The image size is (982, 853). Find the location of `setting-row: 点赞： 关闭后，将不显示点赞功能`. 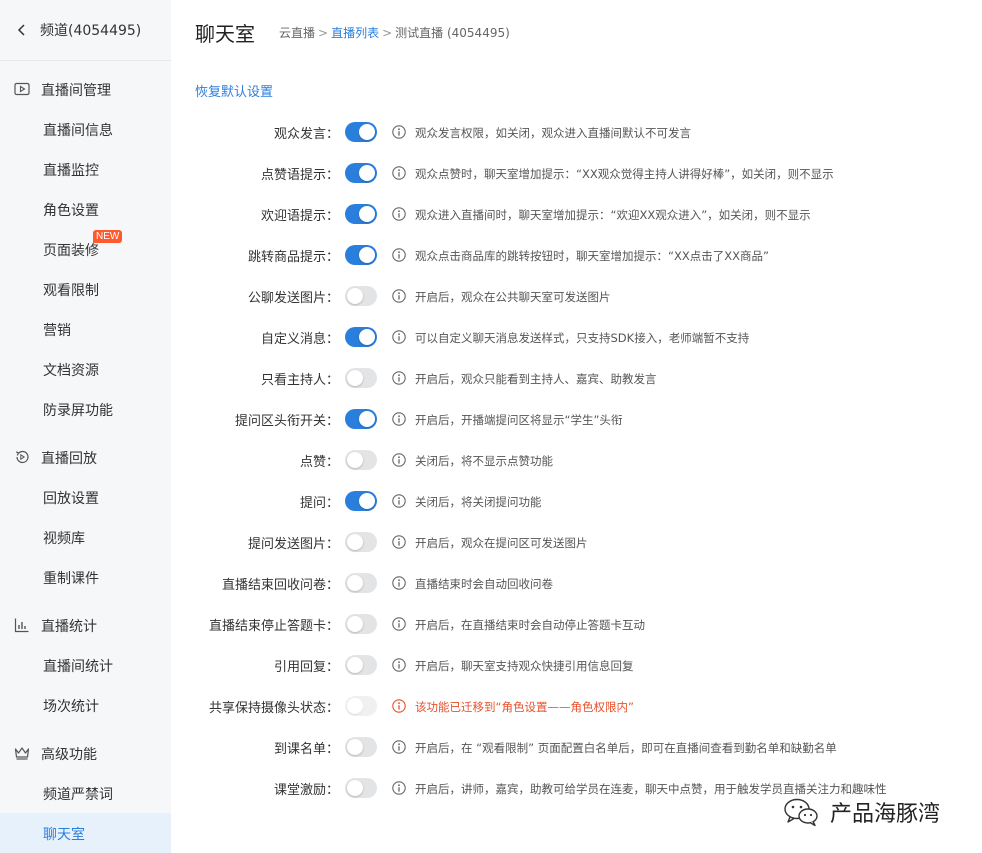

setting-row: 点赞： 关闭后，将不显示点赞功能 is located at coordinates (491, 460).